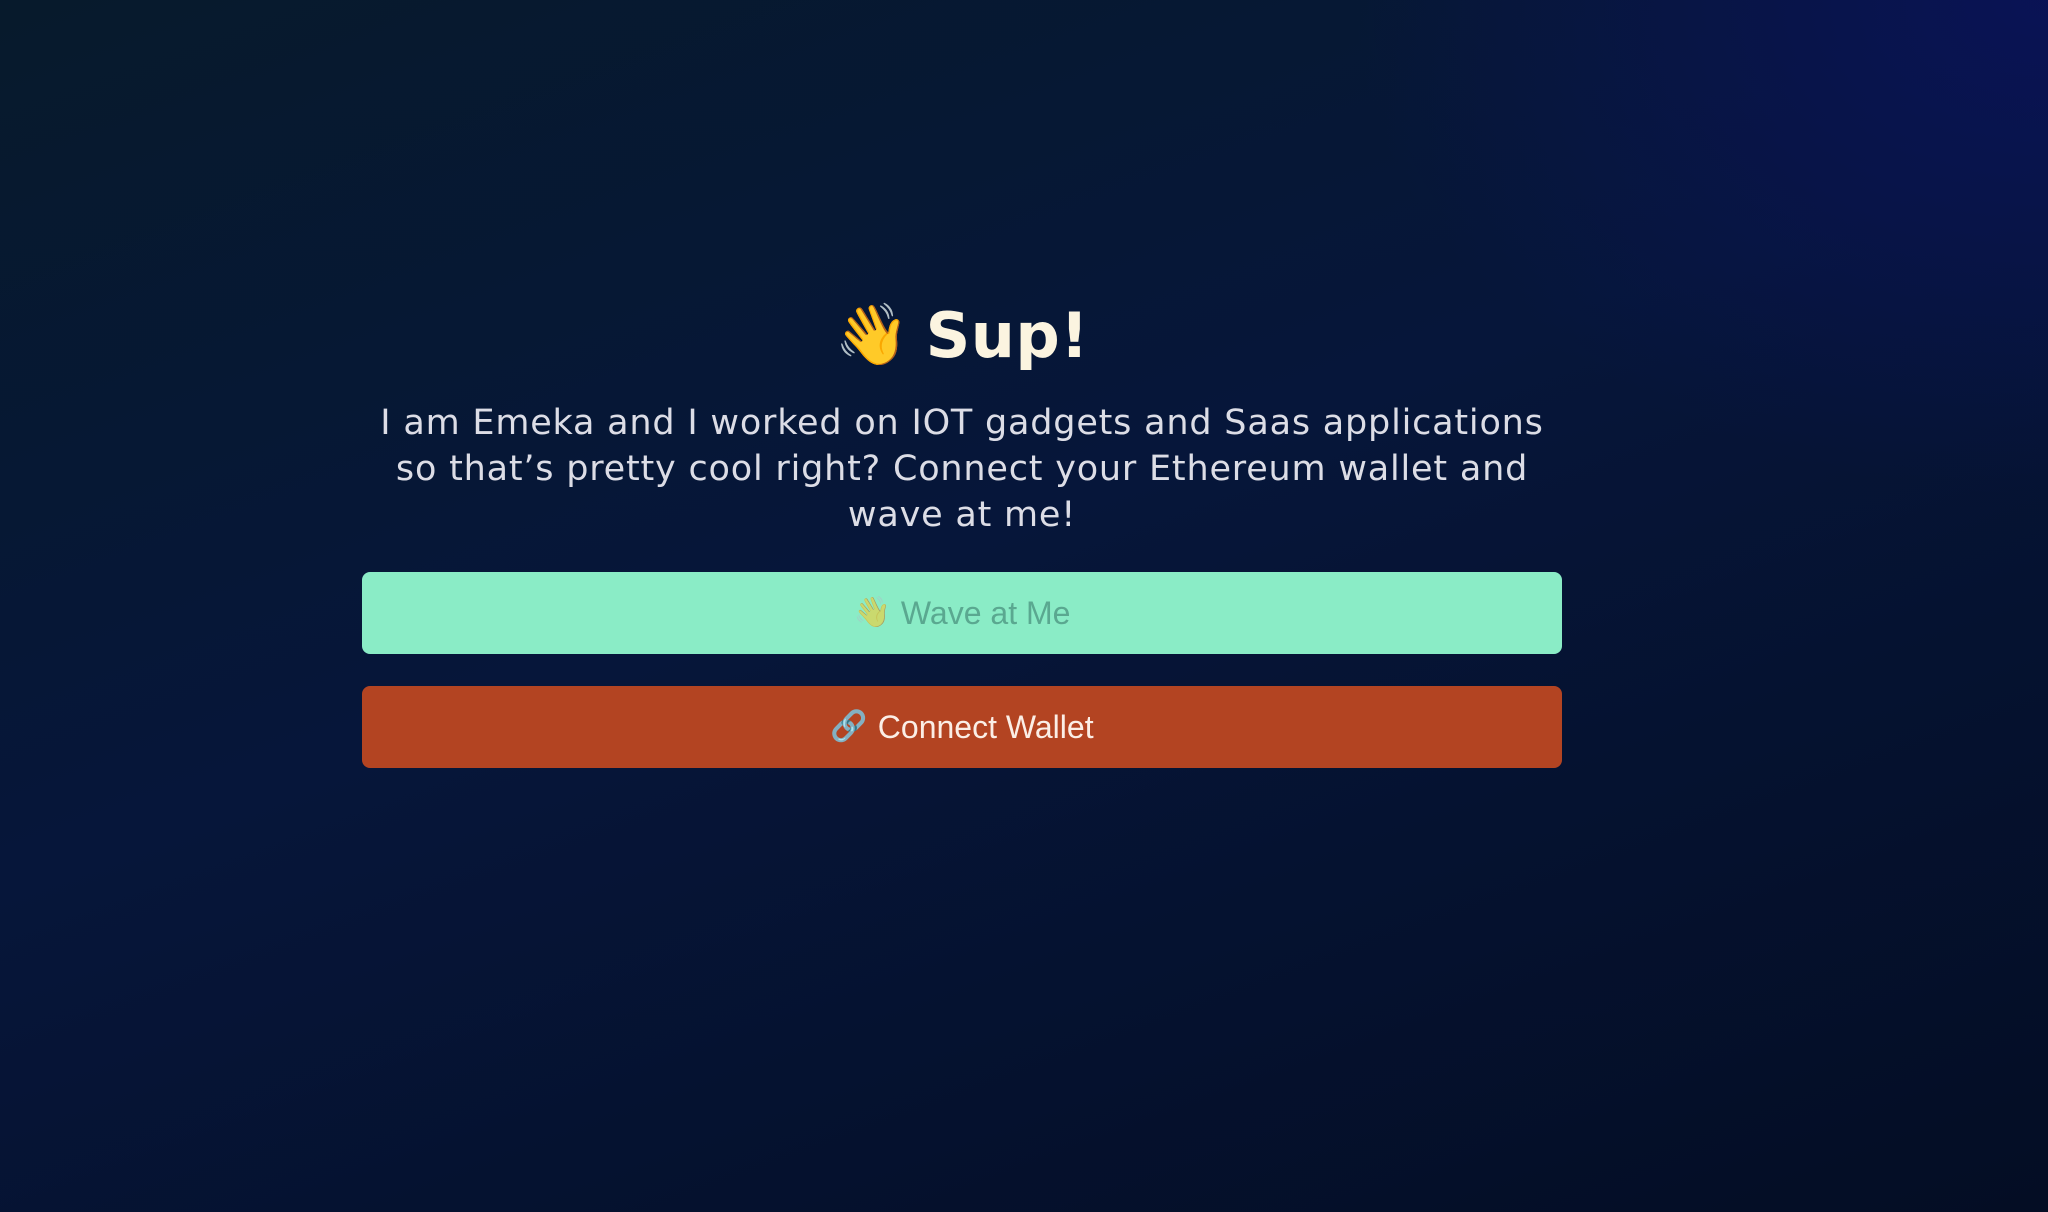  I want to click on wave-button-label: Wave at Me, so click(985, 612).